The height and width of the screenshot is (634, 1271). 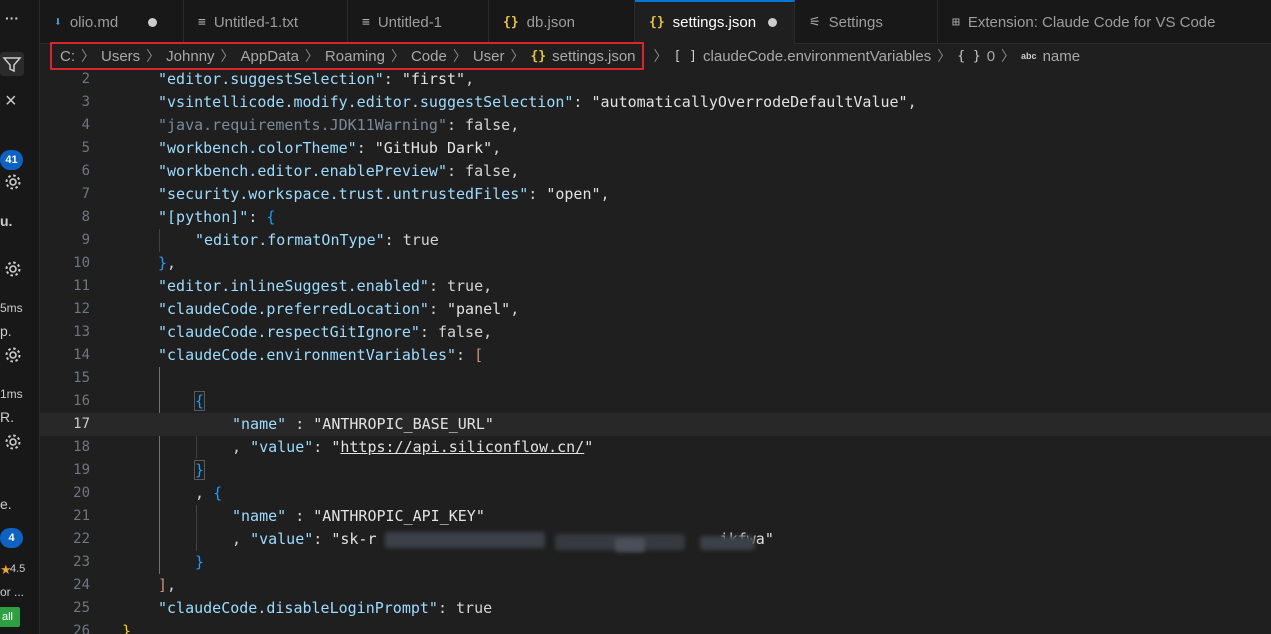 I want to click on code-line: 20, {, so click(x=655, y=493).